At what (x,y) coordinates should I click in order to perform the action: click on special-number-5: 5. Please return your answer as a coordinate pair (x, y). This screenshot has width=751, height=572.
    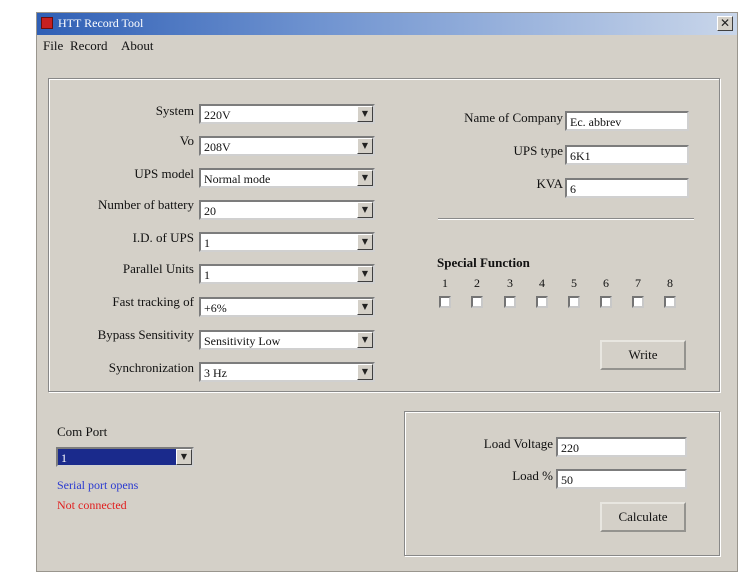
    Looking at the image, I should click on (574, 283).